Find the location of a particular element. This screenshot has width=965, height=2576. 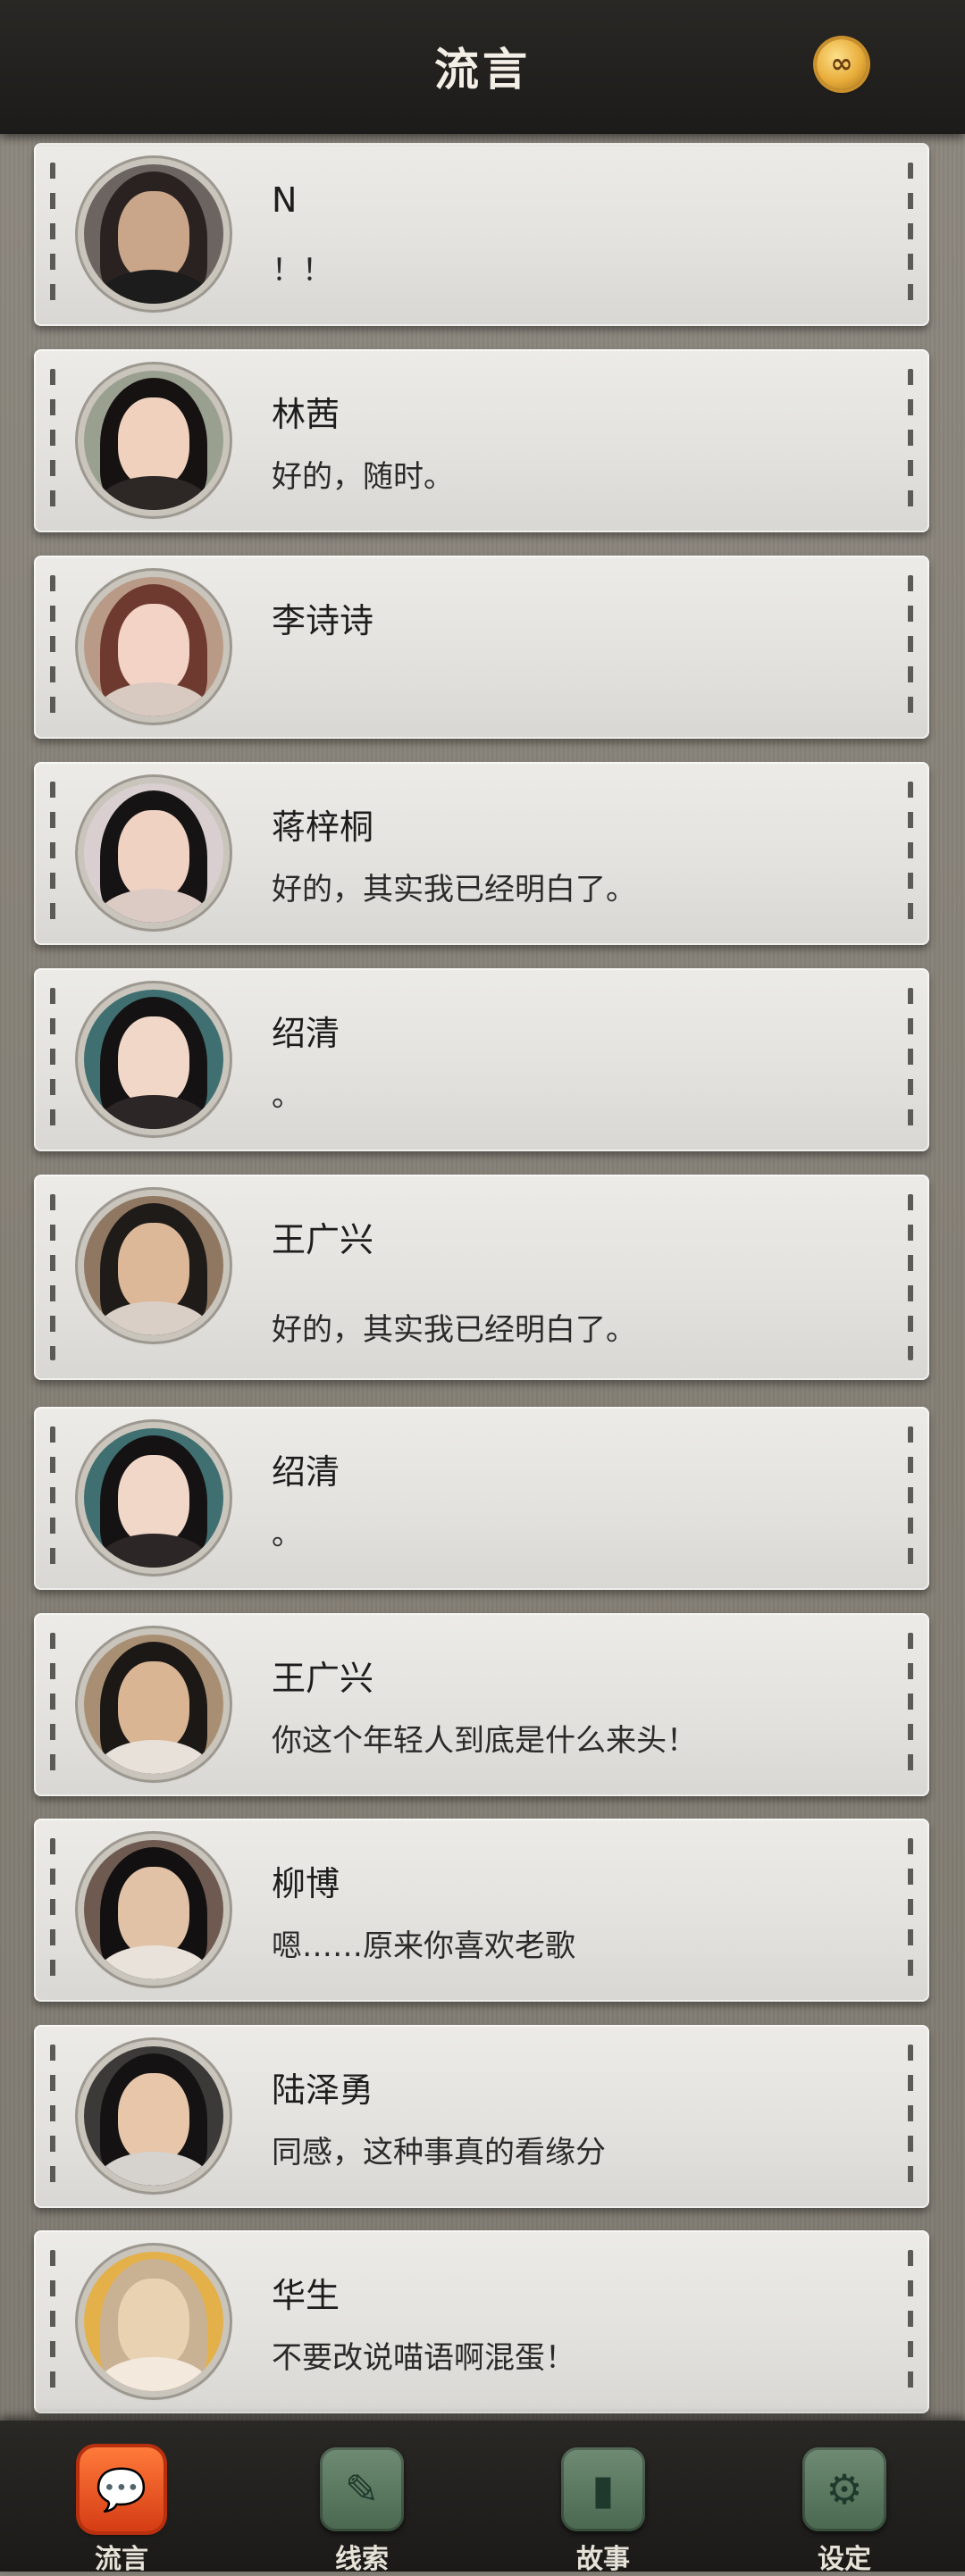

last-message: 同感，这种事真的看缘分 is located at coordinates (439, 2153).